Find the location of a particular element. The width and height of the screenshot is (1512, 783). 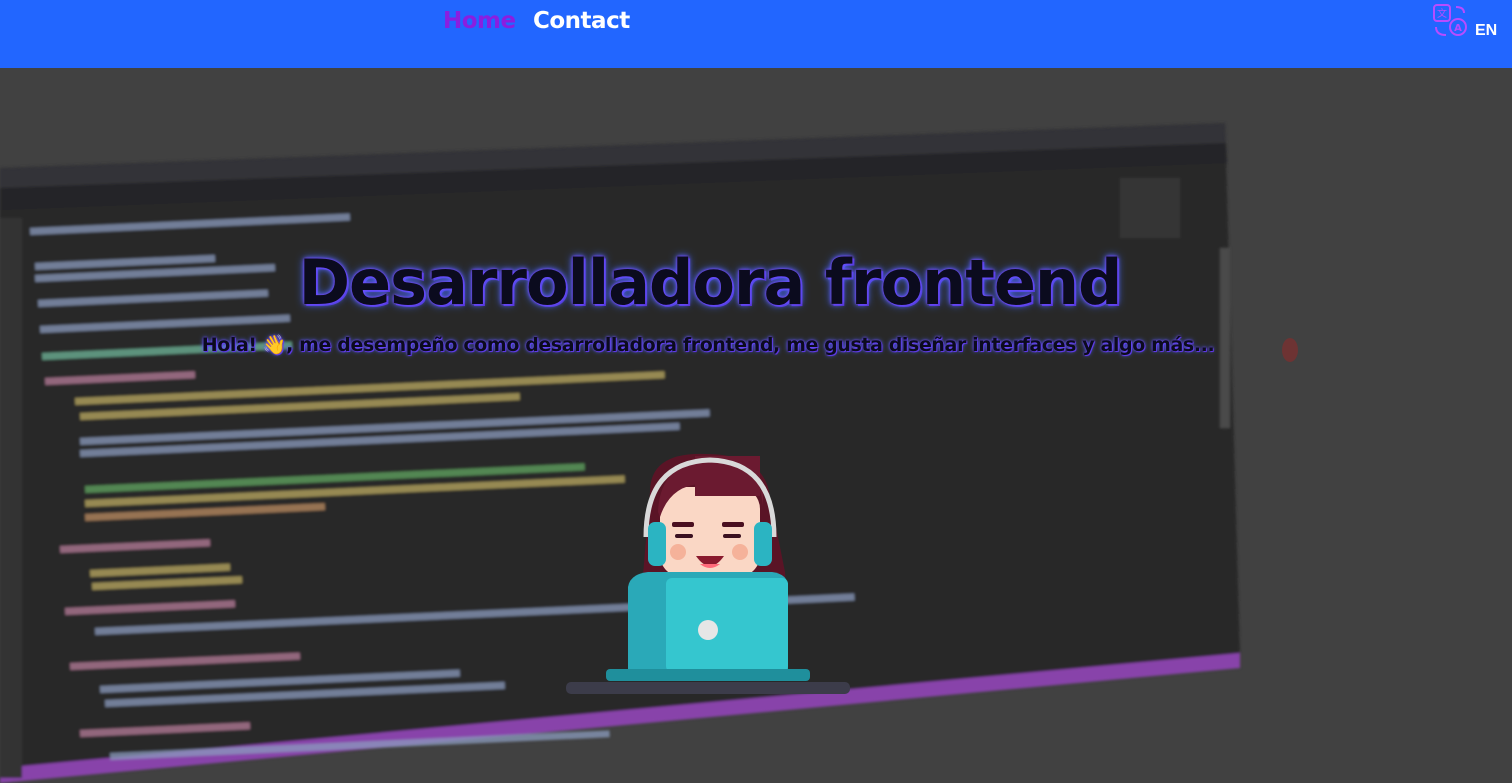

nav-home-link: Home is located at coordinates (479, 21).